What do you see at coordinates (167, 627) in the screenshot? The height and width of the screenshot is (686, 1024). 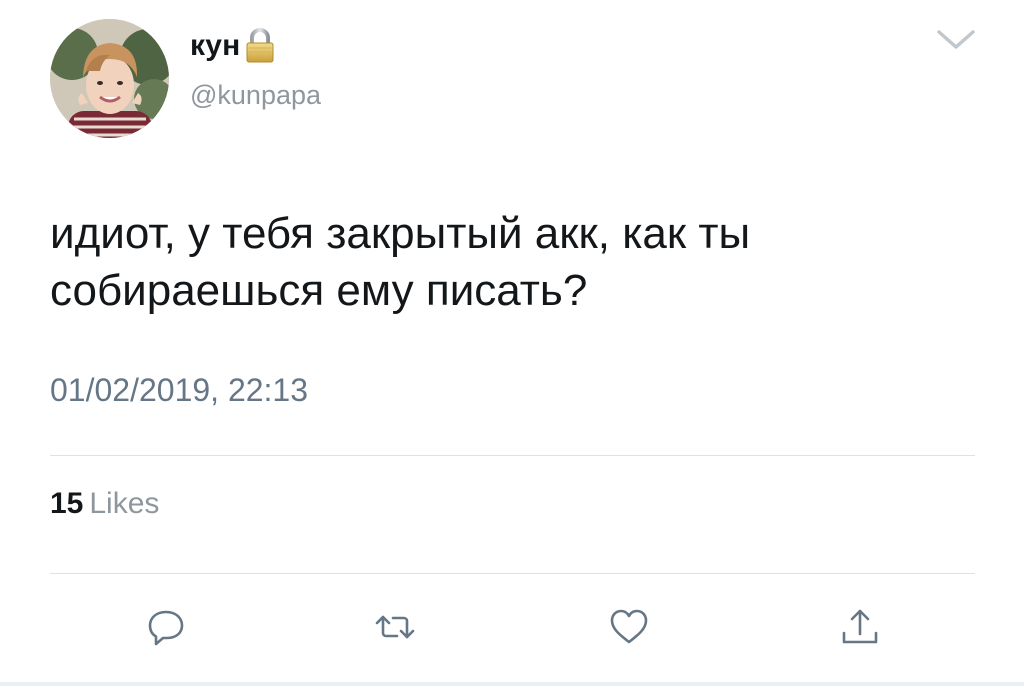 I see `reply-icon` at bounding box center [167, 627].